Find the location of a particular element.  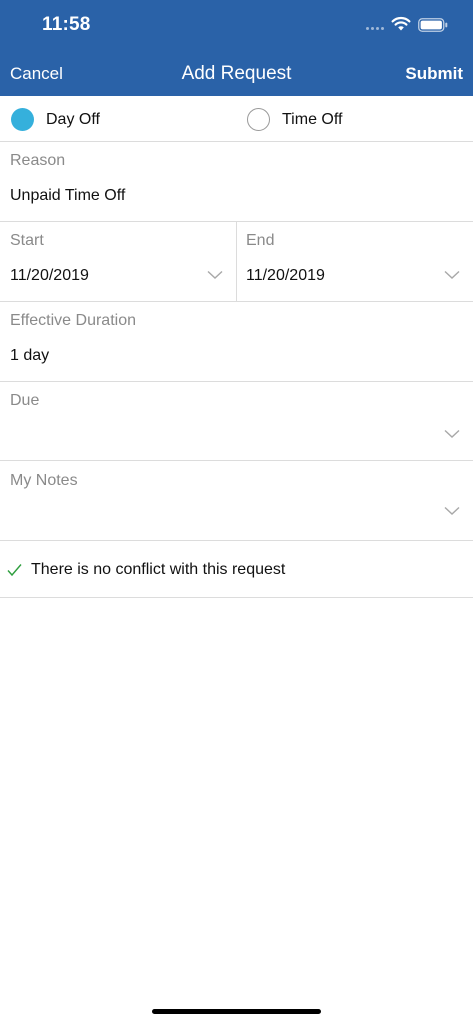

checkmark-icon is located at coordinates (14, 570).